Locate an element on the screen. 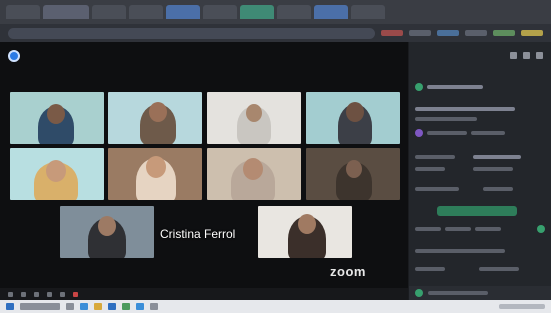 The image size is (551, 313). meeting-controls is located at coordinates (204, 294).